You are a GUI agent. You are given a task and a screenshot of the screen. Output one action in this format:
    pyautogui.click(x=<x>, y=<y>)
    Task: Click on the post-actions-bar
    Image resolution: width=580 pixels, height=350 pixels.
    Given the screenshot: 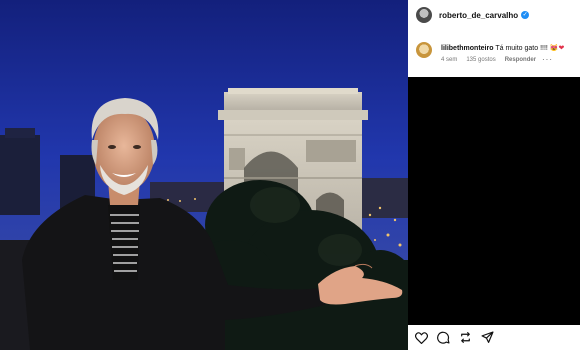 What is the action you would take?
    pyautogui.click(x=494, y=337)
    